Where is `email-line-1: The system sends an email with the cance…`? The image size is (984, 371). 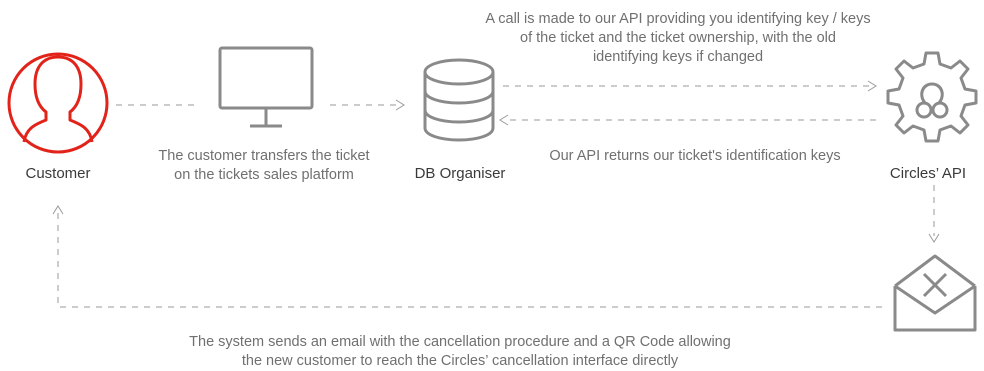
email-line-1: The system sends an email with the cance… is located at coordinates (460, 342).